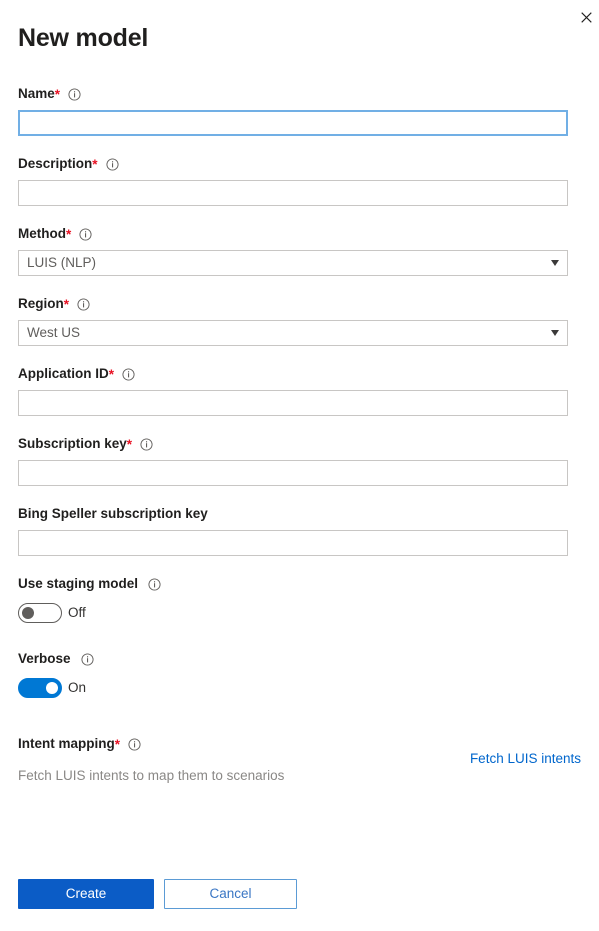 The width and height of the screenshot is (599, 931). I want to click on region-select: West US, so click(293, 333).